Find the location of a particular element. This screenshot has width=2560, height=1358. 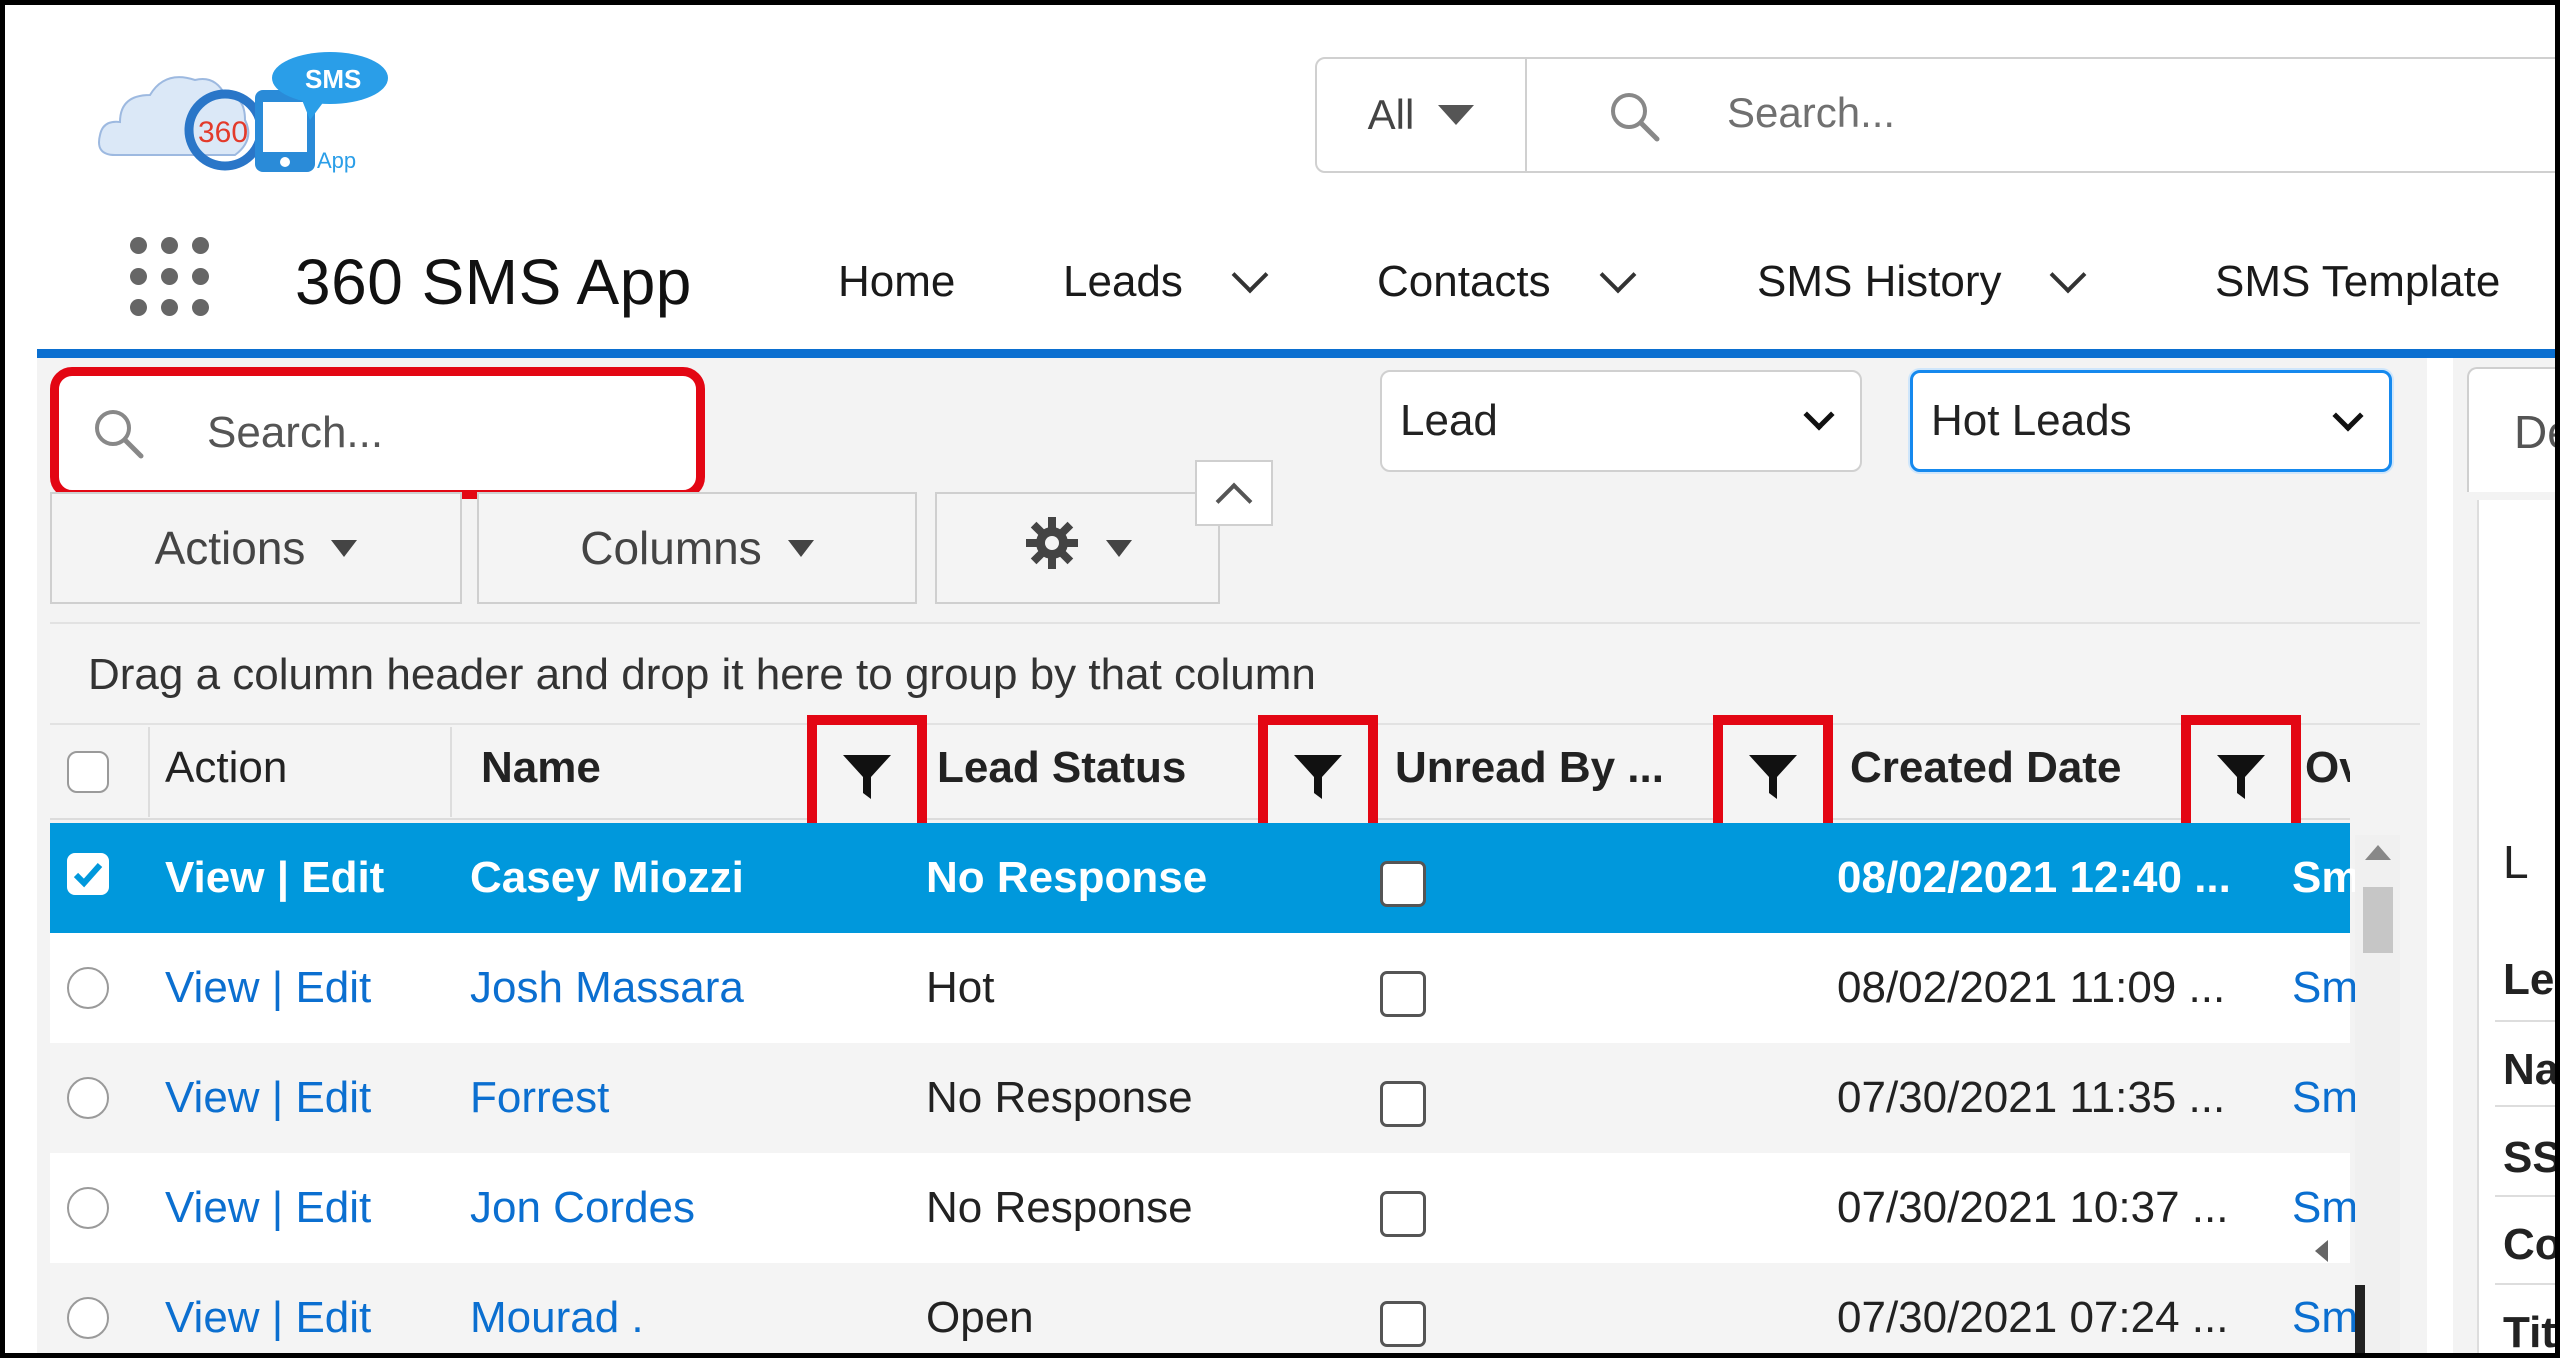

nav-item-sms-history: SMS History is located at coordinates (1922, 281).